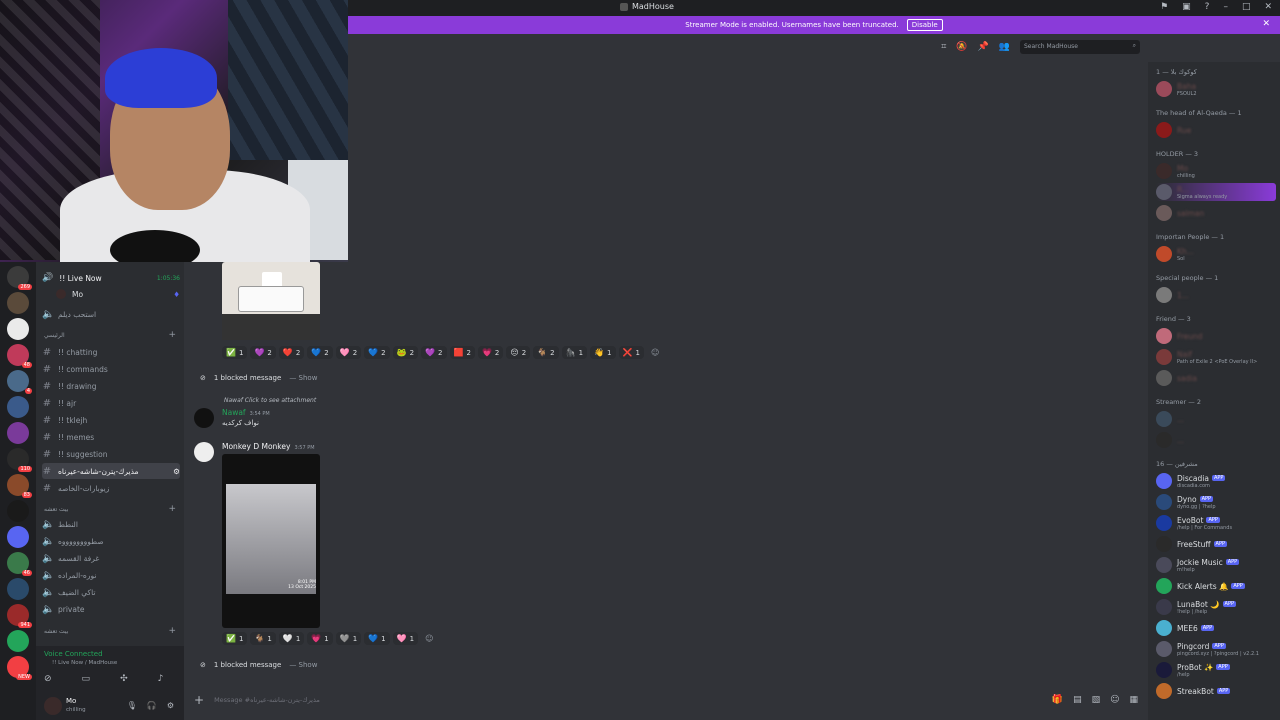 Image resolution: width=1280 pixels, height=720 pixels. What do you see at coordinates (518, 352) in the screenshot?
I see `reaction-pill: 😔 2` at bounding box center [518, 352].